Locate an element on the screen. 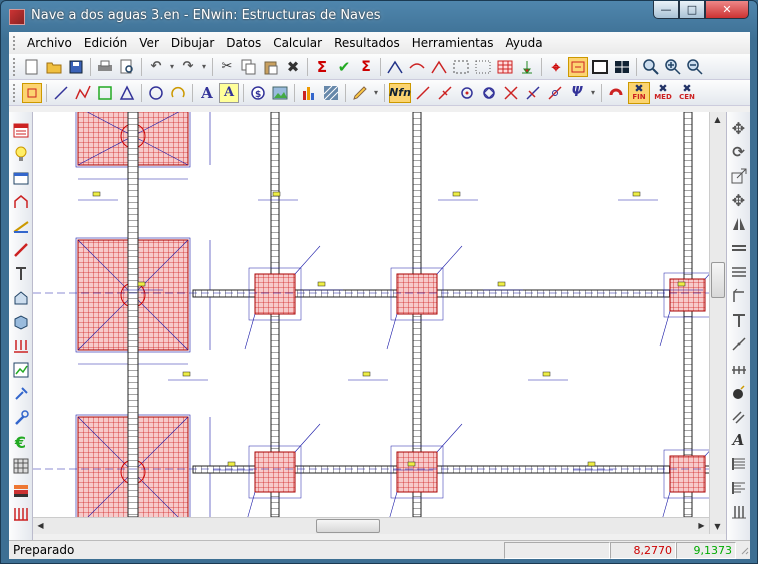  lightbulb-icon is located at coordinates (21, 154).